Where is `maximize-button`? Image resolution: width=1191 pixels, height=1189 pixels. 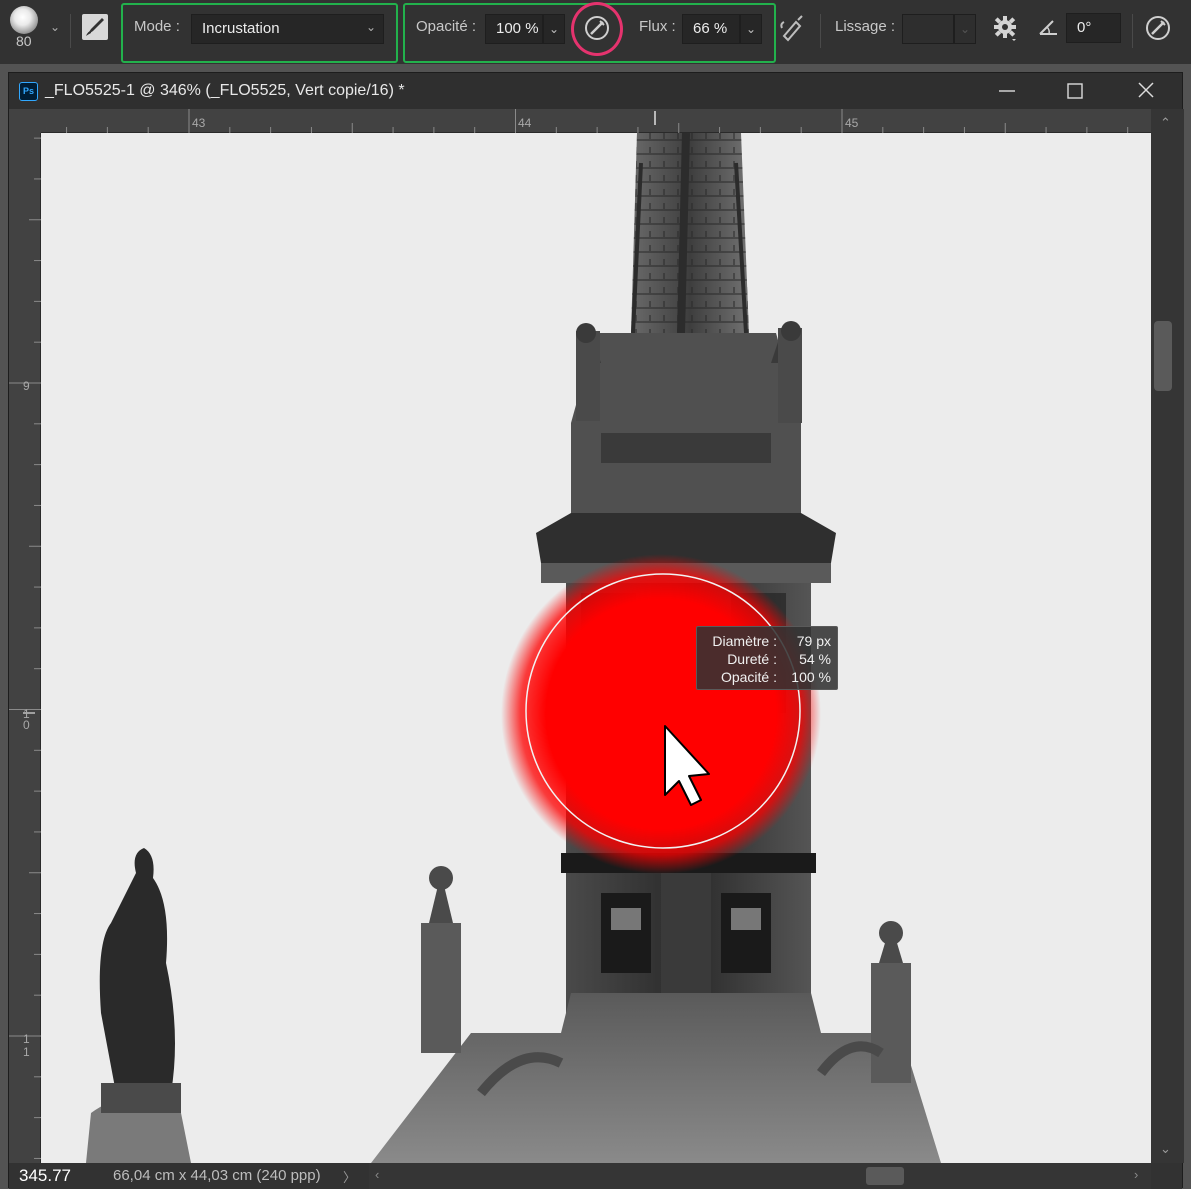 maximize-button is located at coordinates (1075, 91).